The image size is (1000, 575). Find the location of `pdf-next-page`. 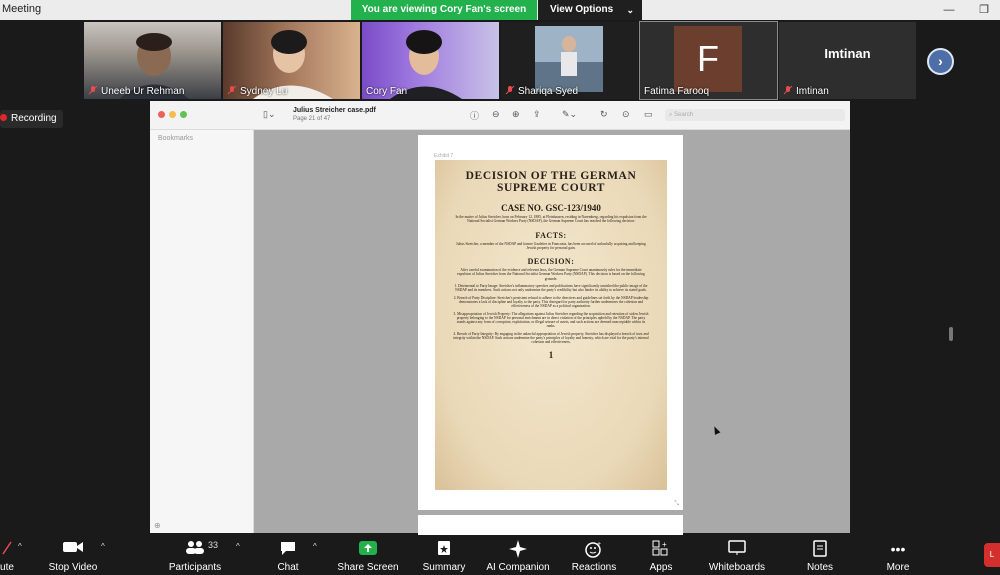

pdf-next-page is located at coordinates (550, 525).